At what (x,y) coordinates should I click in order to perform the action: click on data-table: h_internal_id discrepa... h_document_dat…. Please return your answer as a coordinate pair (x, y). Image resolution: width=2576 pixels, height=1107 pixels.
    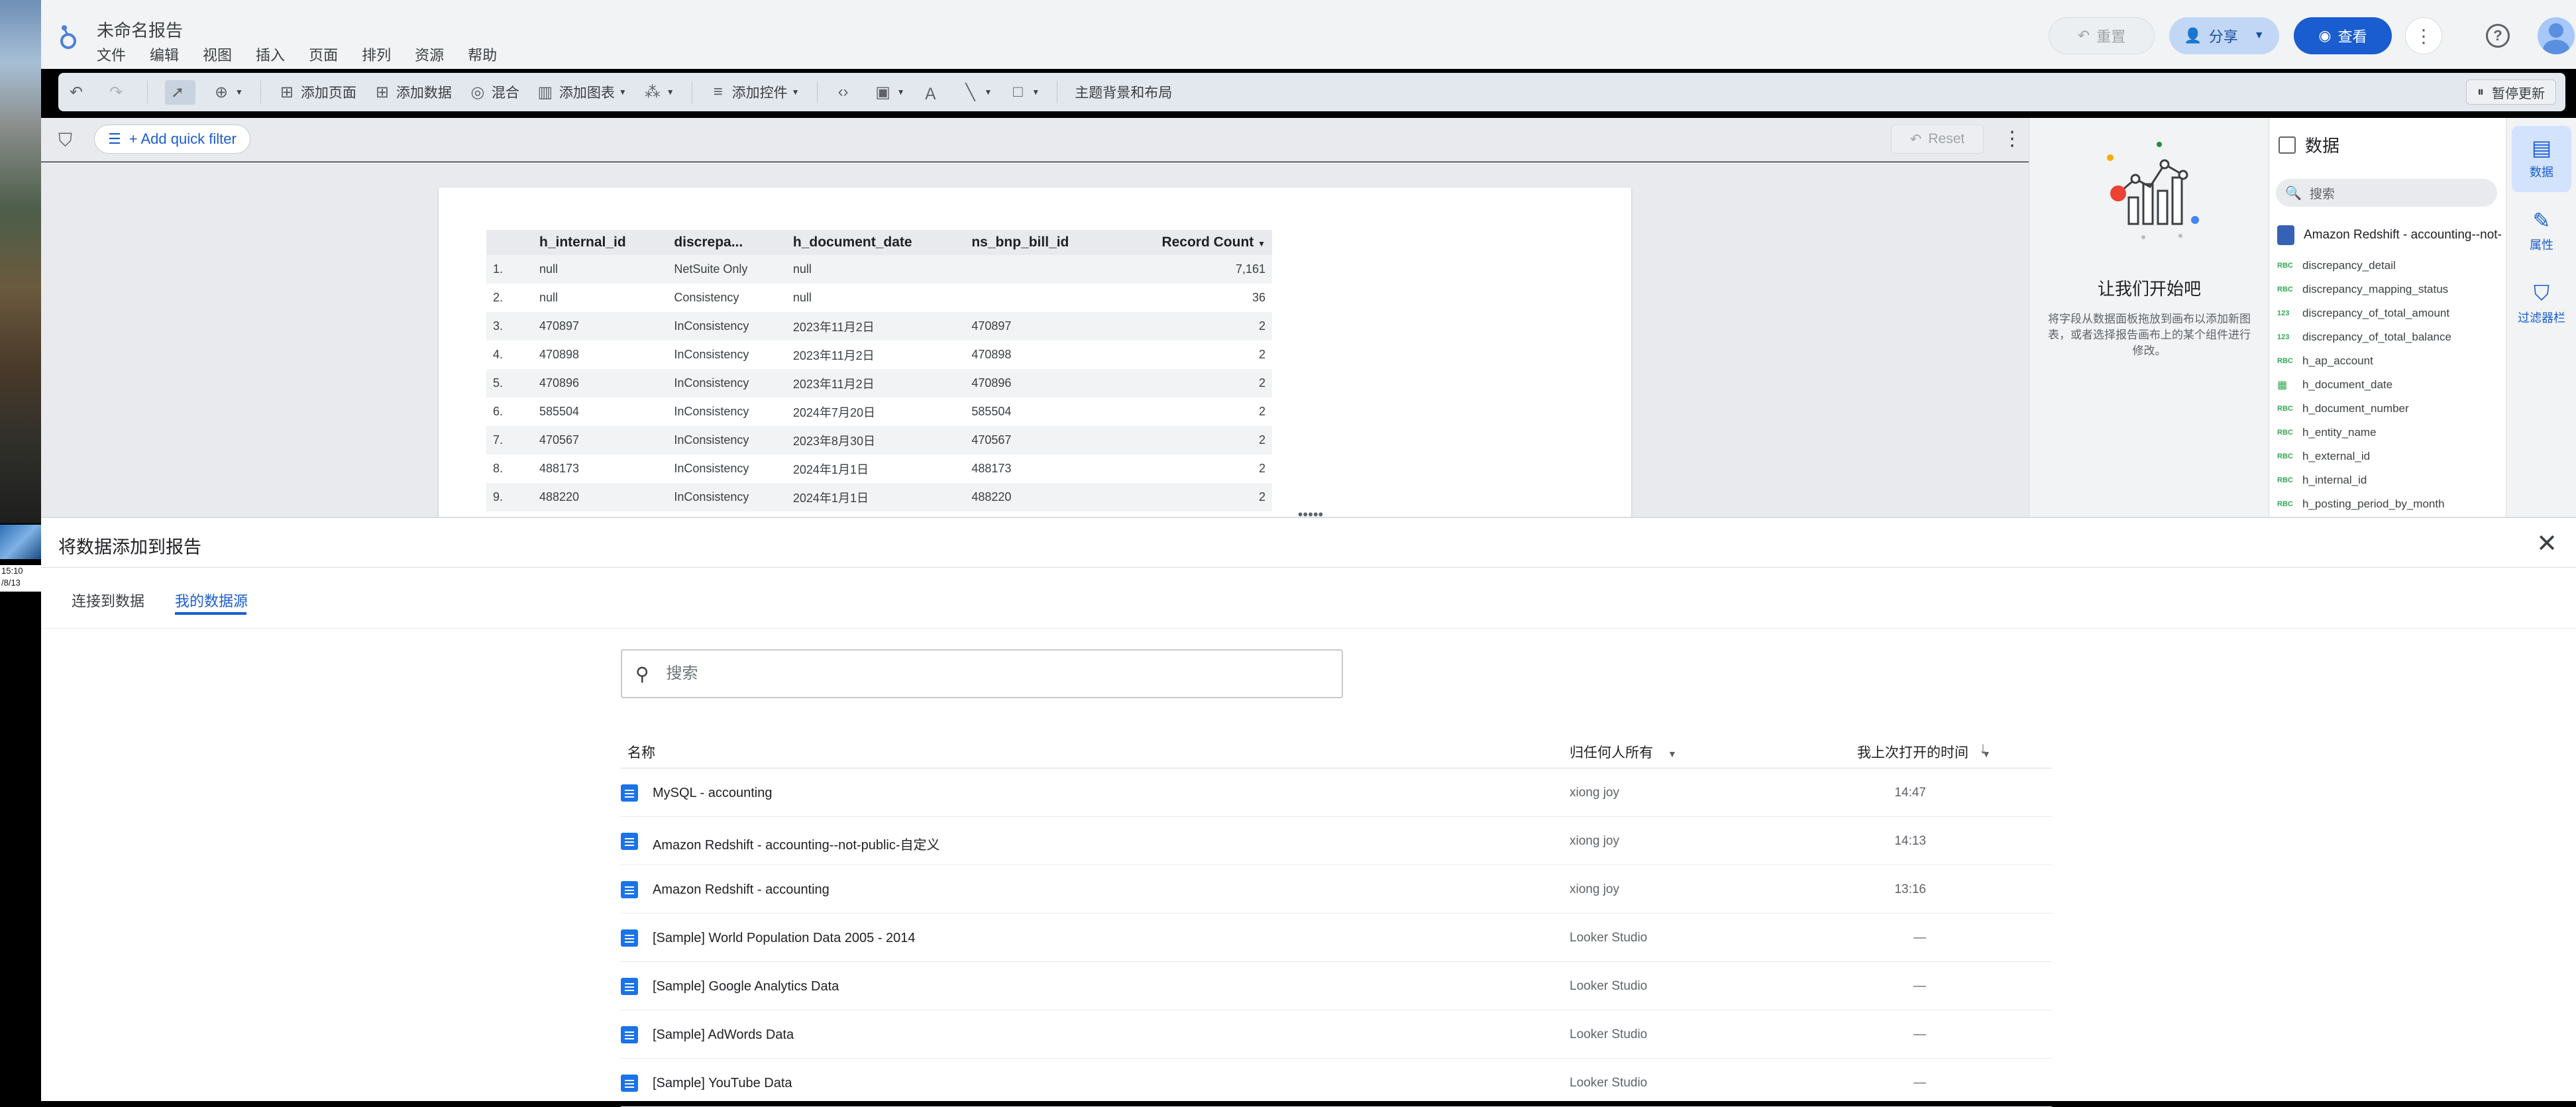
    Looking at the image, I should click on (879, 370).